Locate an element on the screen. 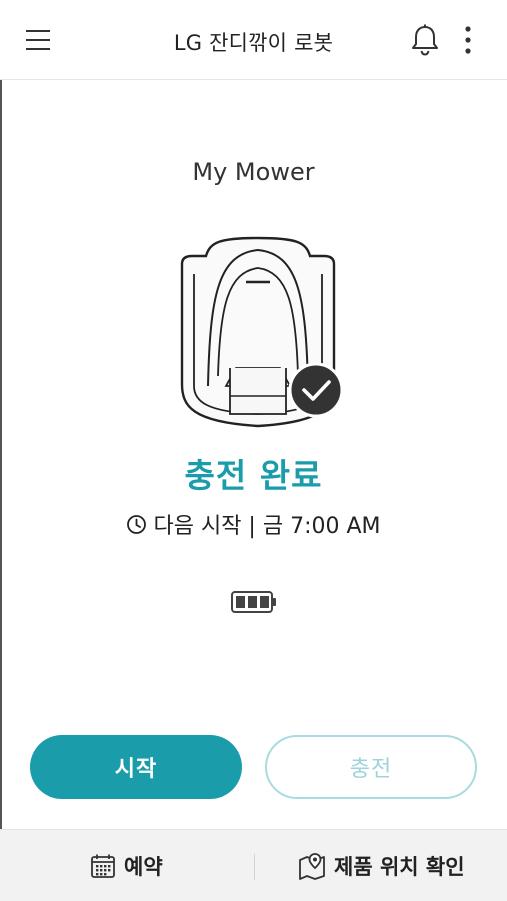 Image resolution: width=507 pixels, height=901 pixels. app-header: LG 잔디깎이 로봇 is located at coordinates (253, 40).